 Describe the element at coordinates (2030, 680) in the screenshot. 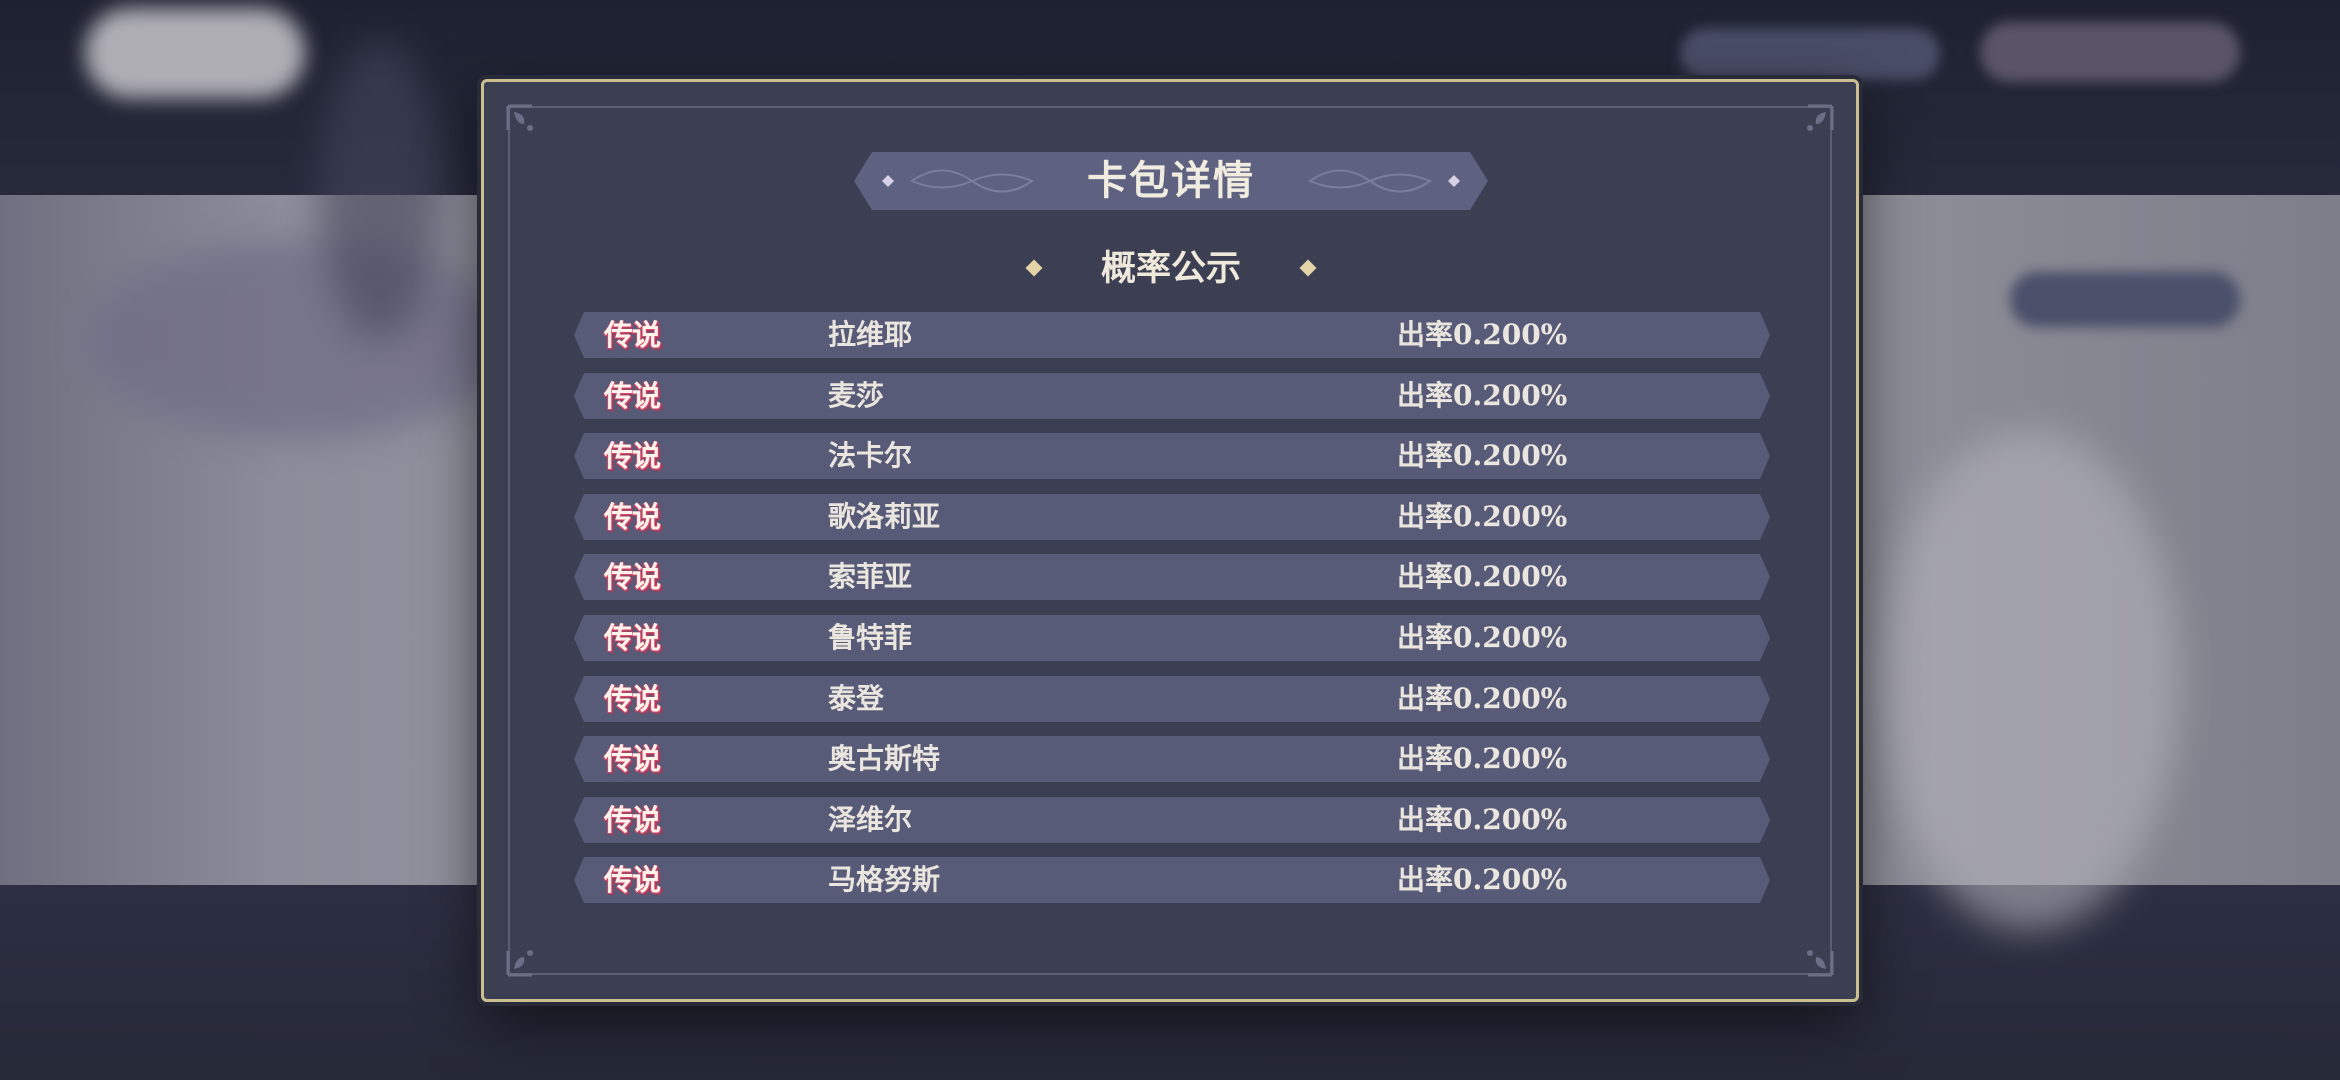

I see `background-character-blur` at that location.